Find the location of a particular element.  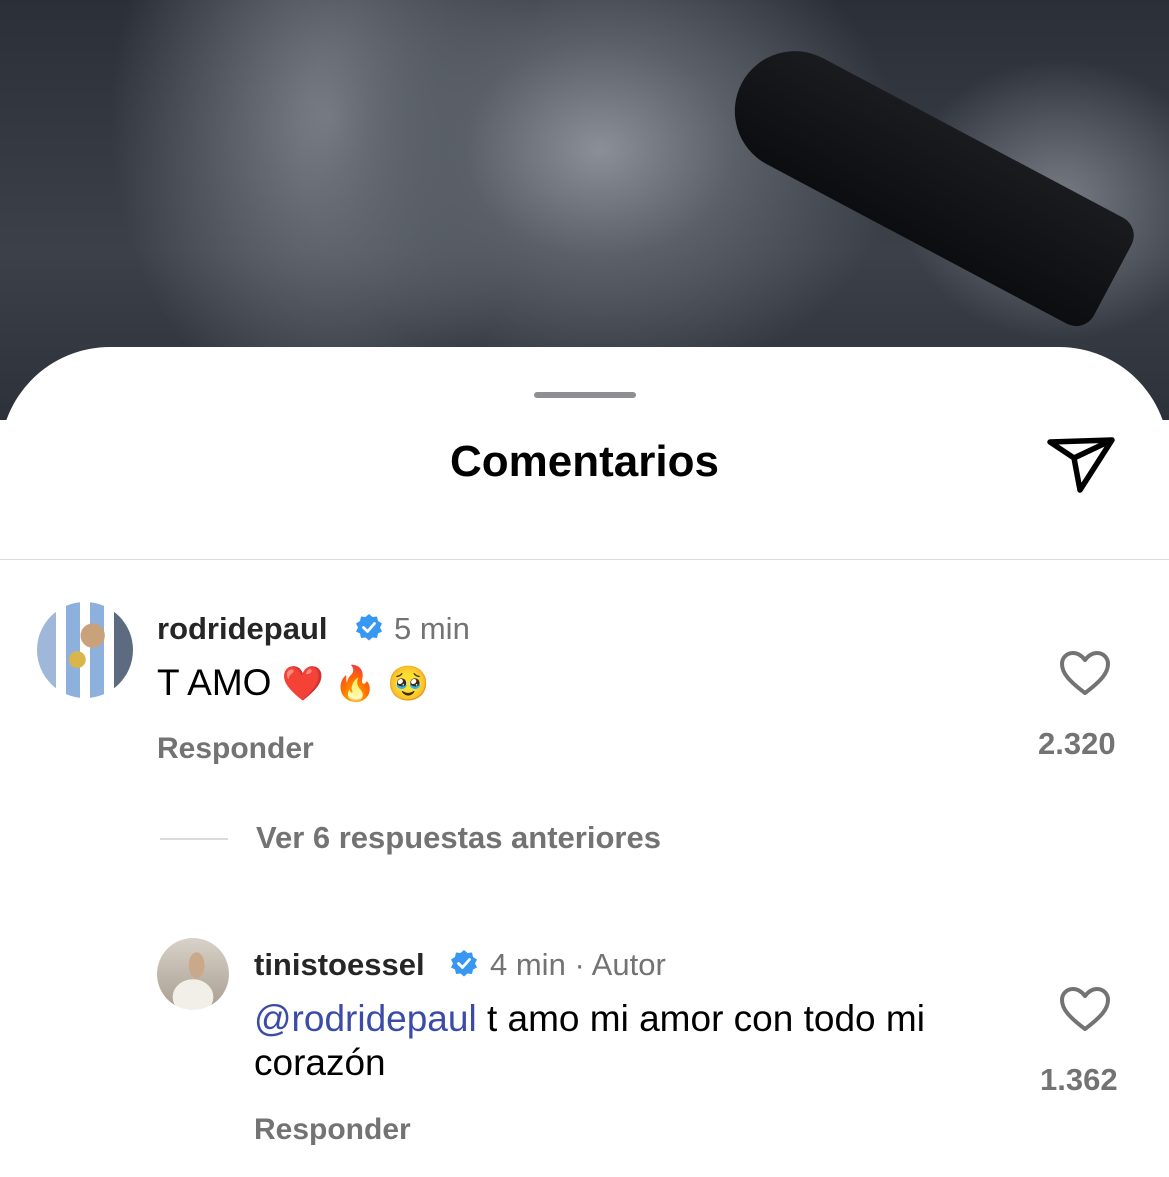

fire-emoji: 🔥 is located at coordinates (355, 684).